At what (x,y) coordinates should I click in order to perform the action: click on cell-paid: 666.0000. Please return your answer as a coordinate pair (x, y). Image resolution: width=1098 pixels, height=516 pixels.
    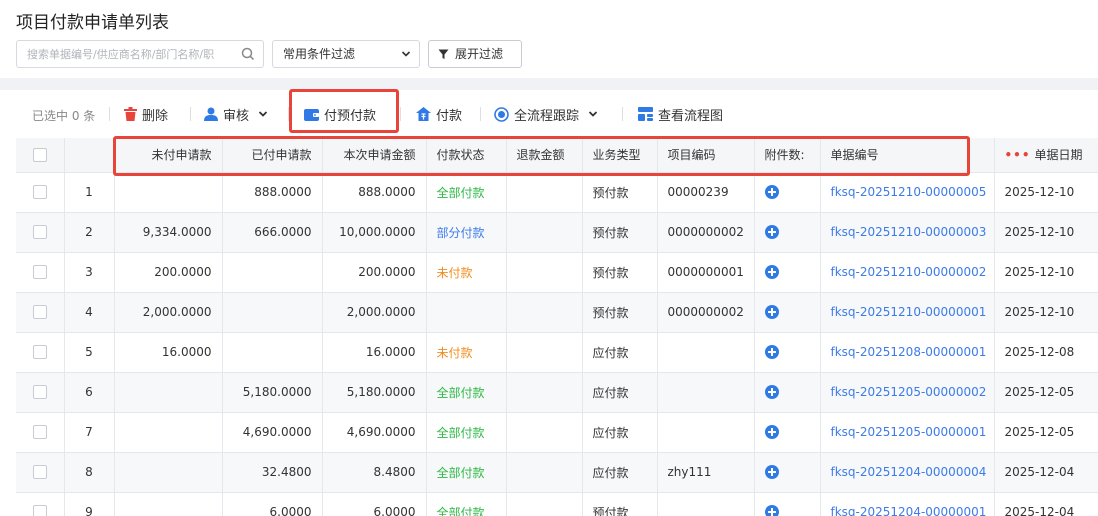
    Looking at the image, I should click on (272, 232).